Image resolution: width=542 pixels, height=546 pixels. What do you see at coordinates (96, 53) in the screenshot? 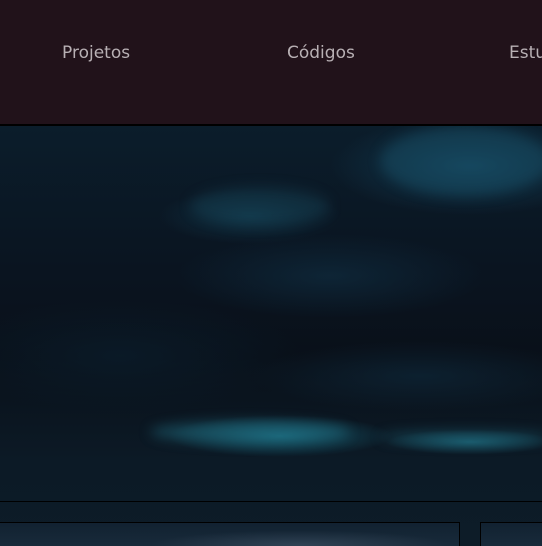
I see `nav-link-projetos: Projetos` at bounding box center [96, 53].